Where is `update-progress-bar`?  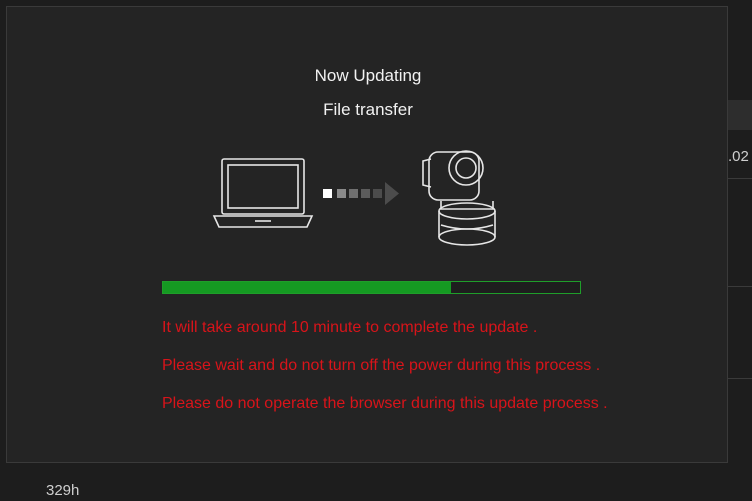
update-progress-bar is located at coordinates (371, 287).